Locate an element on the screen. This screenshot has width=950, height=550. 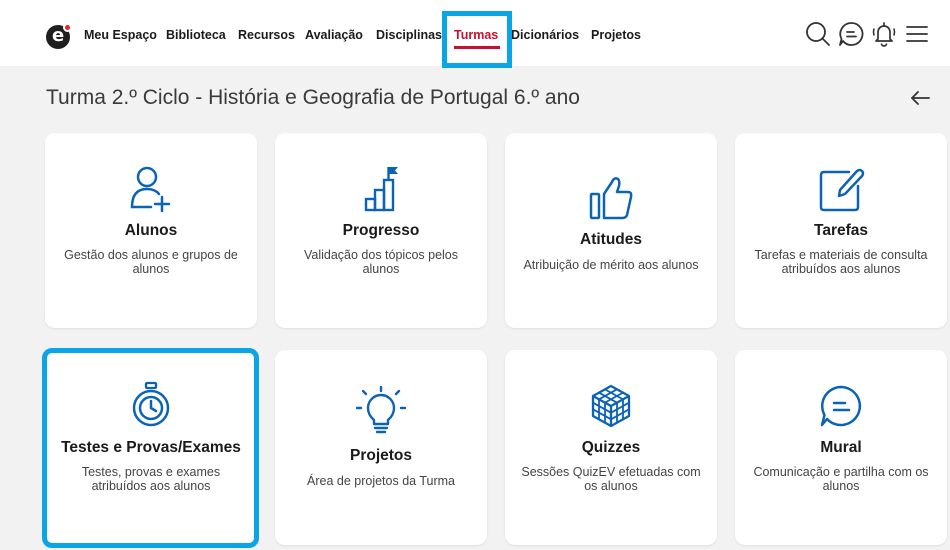
turmas-highlight-box is located at coordinates (477, 39).